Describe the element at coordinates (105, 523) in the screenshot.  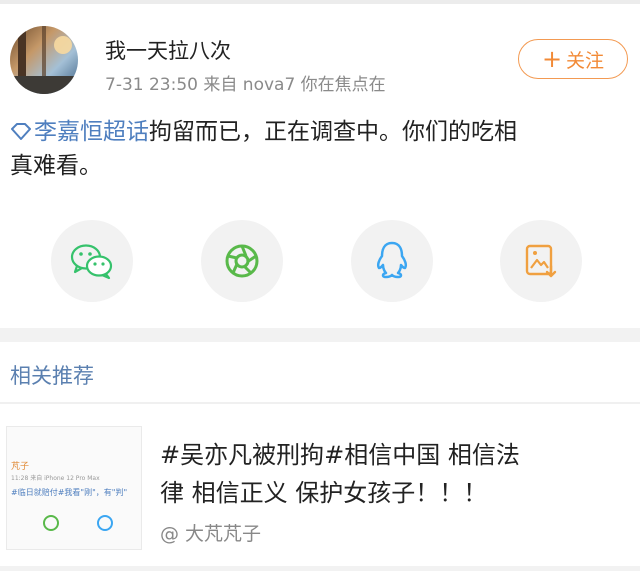
I see `thumb-qq-icon` at that location.